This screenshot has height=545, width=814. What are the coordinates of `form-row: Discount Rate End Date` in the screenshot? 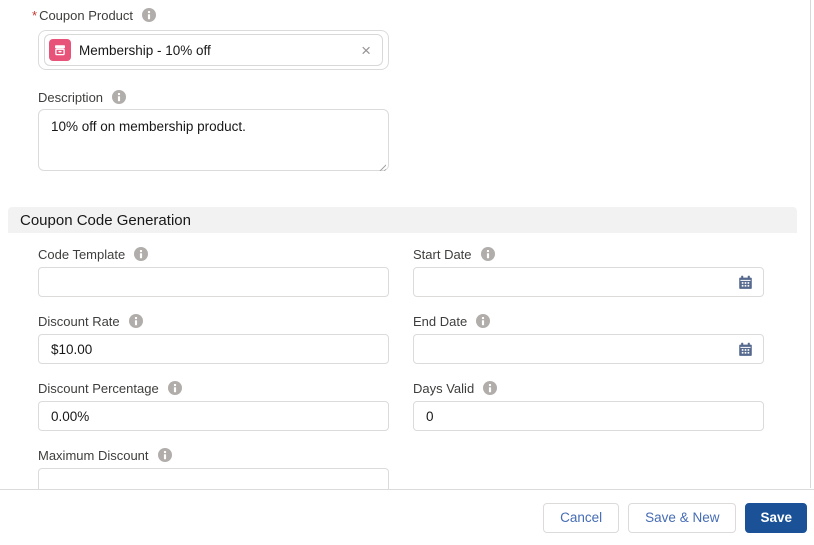 It's located at (426, 338).